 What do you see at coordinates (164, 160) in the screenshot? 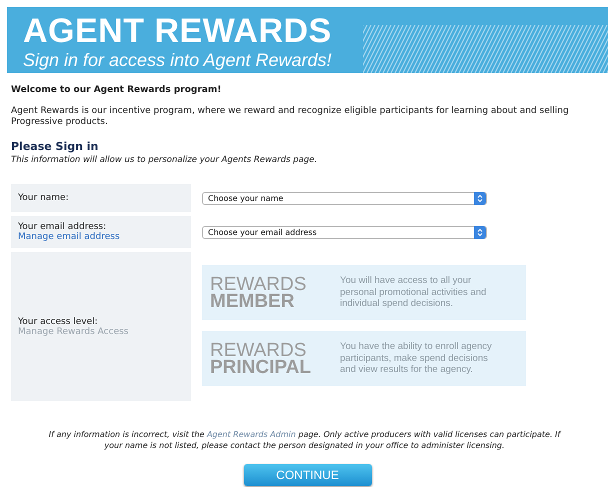
I see `section-subheading: This information will allow us to personalize your Agents Rewards page.` at bounding box center [164, 160].